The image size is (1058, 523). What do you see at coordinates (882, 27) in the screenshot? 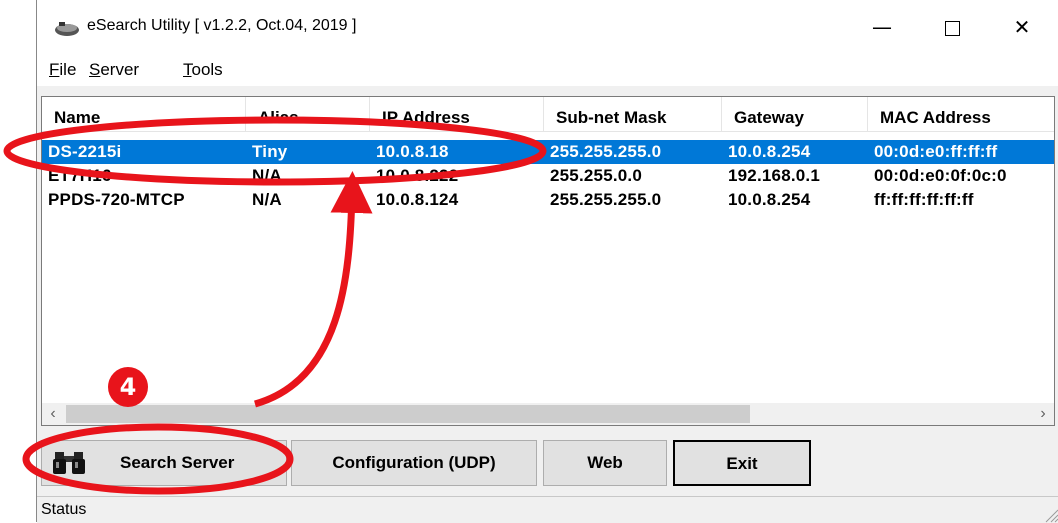
I see `minimize-button: —` at bounding box center [882, 27].